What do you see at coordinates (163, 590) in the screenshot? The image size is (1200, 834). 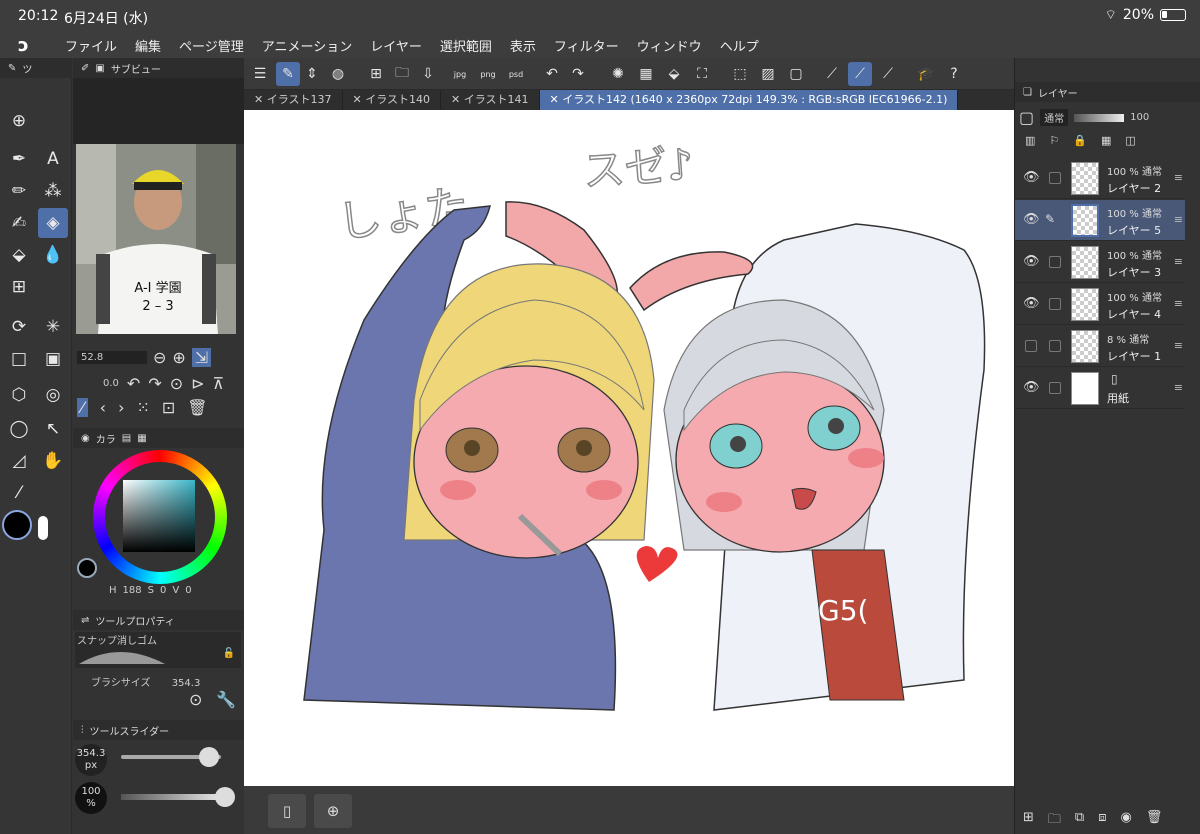 I see `sat-value: 0` at bounding box center [163, 590].